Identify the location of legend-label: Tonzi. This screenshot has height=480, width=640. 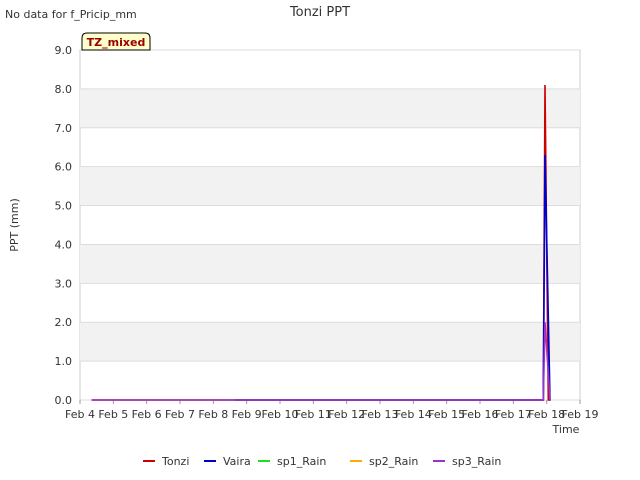
(175, 461).